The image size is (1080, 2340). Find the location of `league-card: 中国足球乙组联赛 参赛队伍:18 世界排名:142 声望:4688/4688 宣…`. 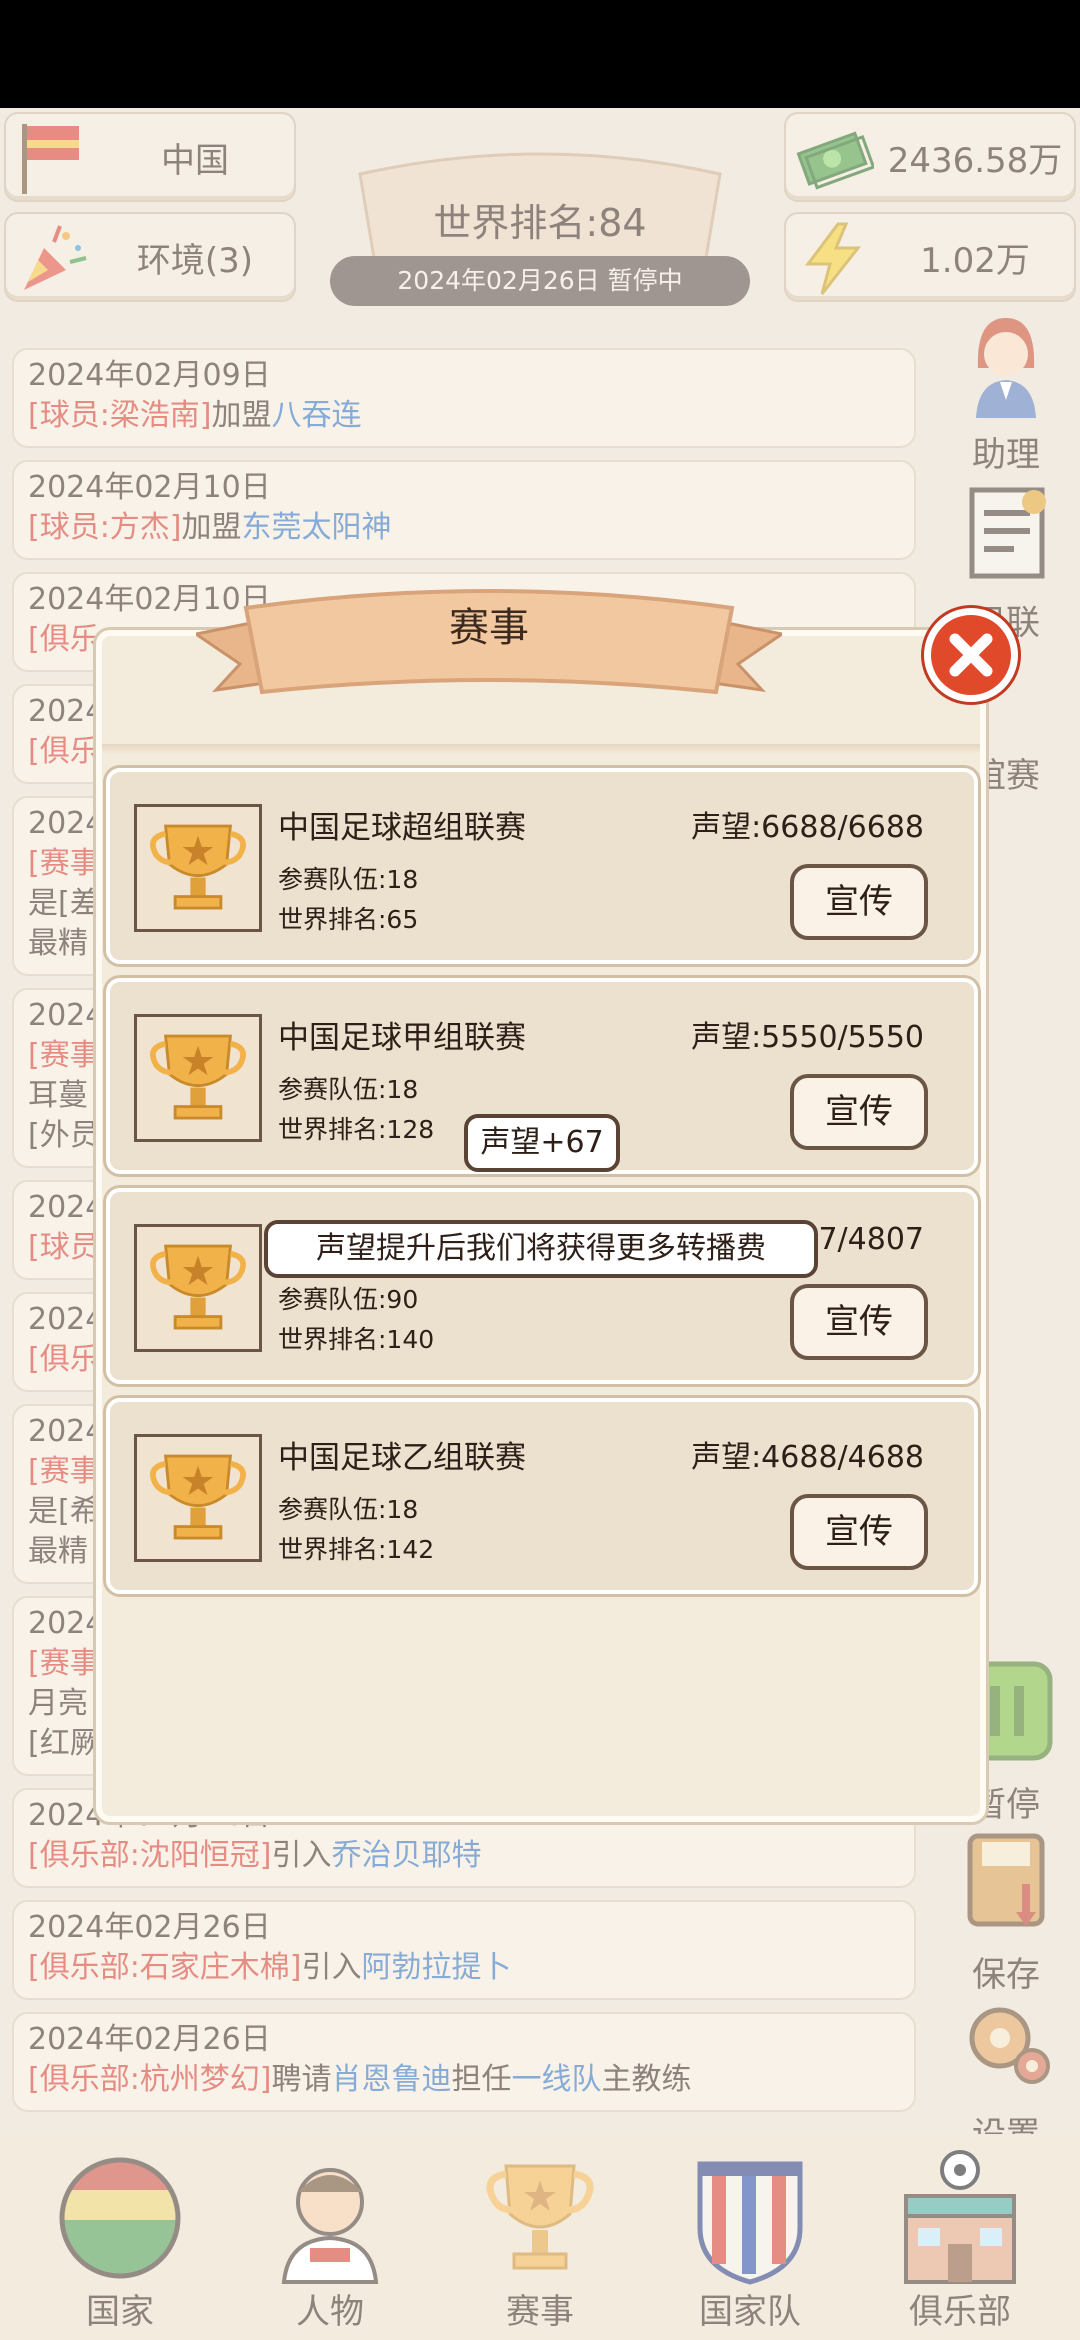

league-card: 中国足球乙组联赛 参赛队伍:18 世界排名:142 声望:4688/4688 宣… is located at coordinates (542, 1496).